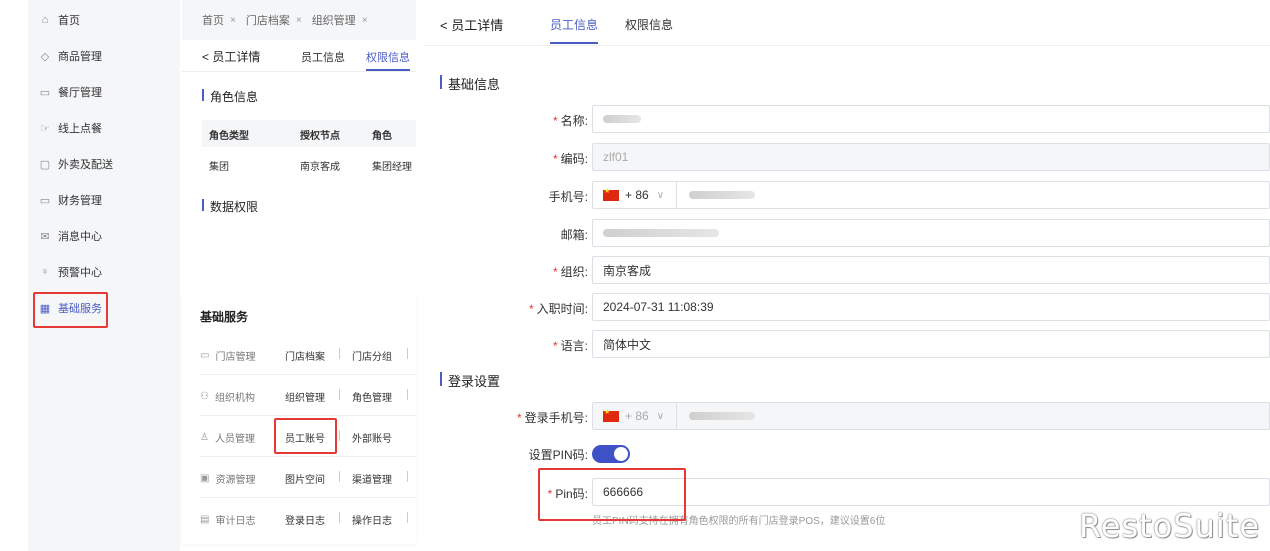  What do you see at coordinates (305, 355) in the screenshot?
I see `menu-link-store-archive: 门店档案` at bounding box center [305, 355].